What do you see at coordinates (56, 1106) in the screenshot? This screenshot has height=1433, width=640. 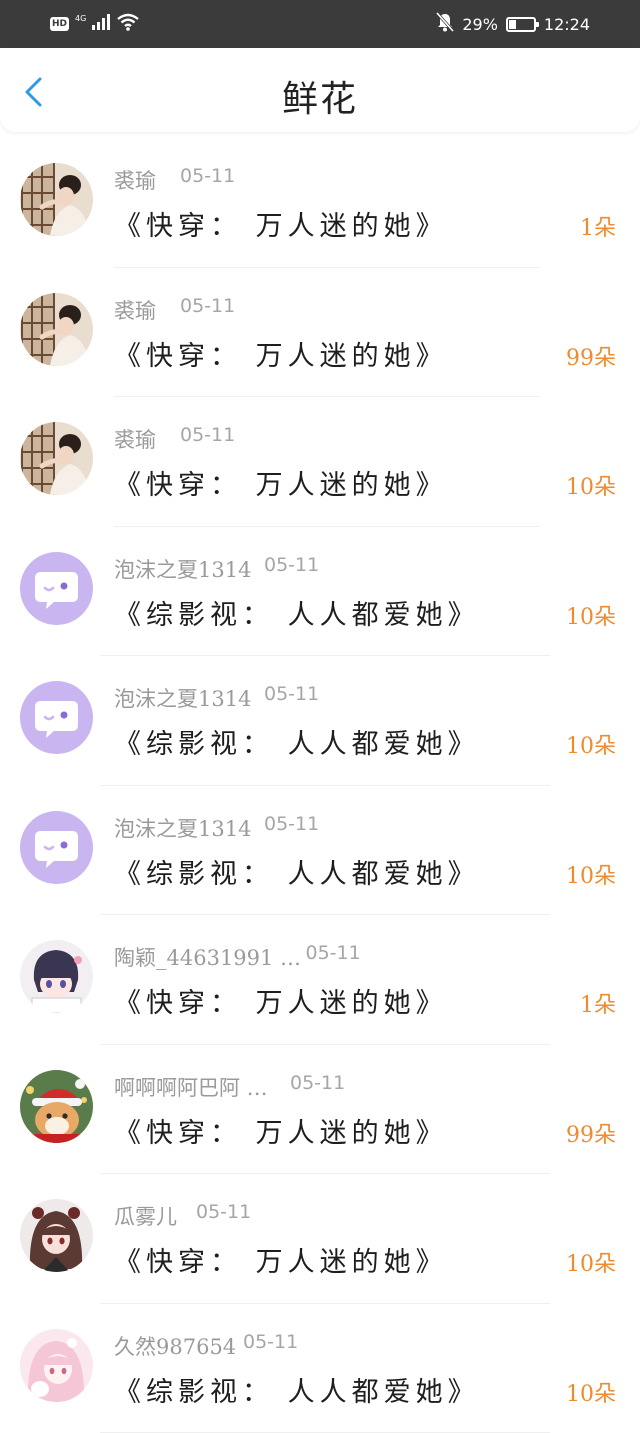 I see `avatar-christmas-cat` at bounding box center [56, 1106].